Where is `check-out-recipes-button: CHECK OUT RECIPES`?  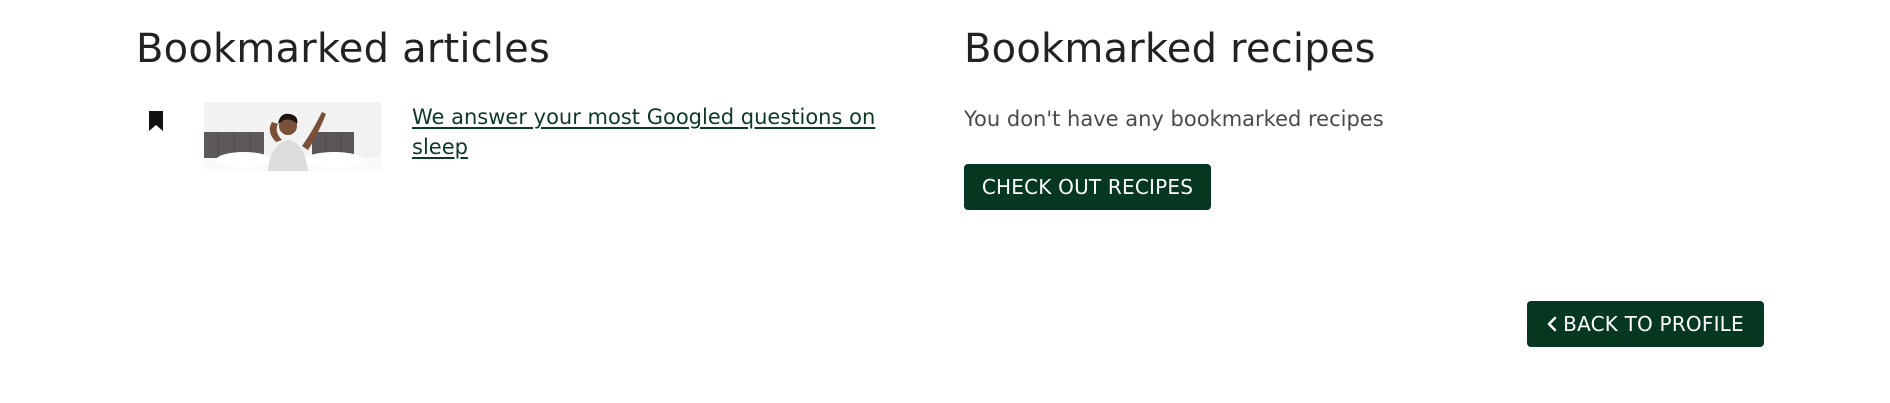 check-out-recipes-button: CHECK OUT RECIPES is located at coordinates (1087, 187).